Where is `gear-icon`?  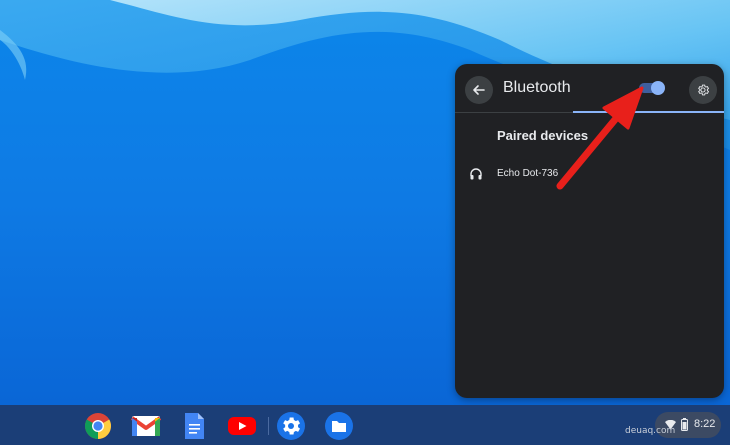
gear-icon is located at coordinates (703, 90).